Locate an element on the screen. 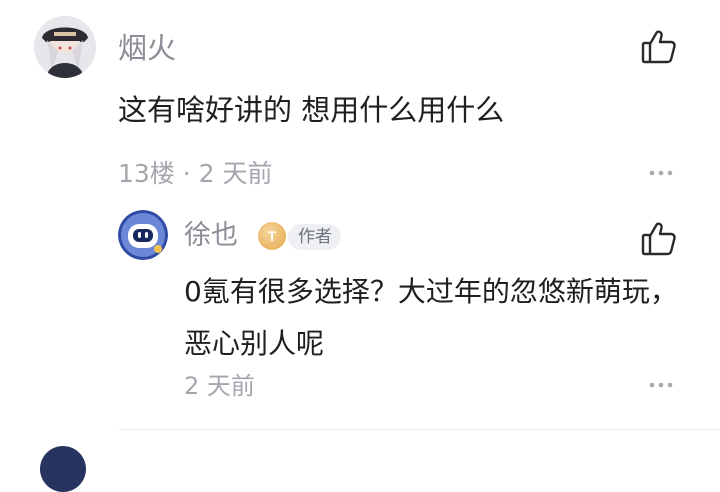 The width and height of the screenshot is (720, 492). reply-meta: 2 天前 is located at coordinates (219, 386).